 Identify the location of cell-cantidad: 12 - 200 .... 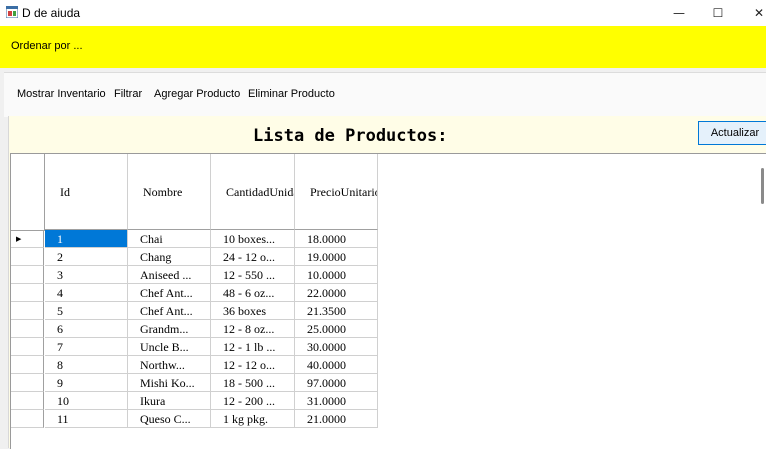
(253, 401).